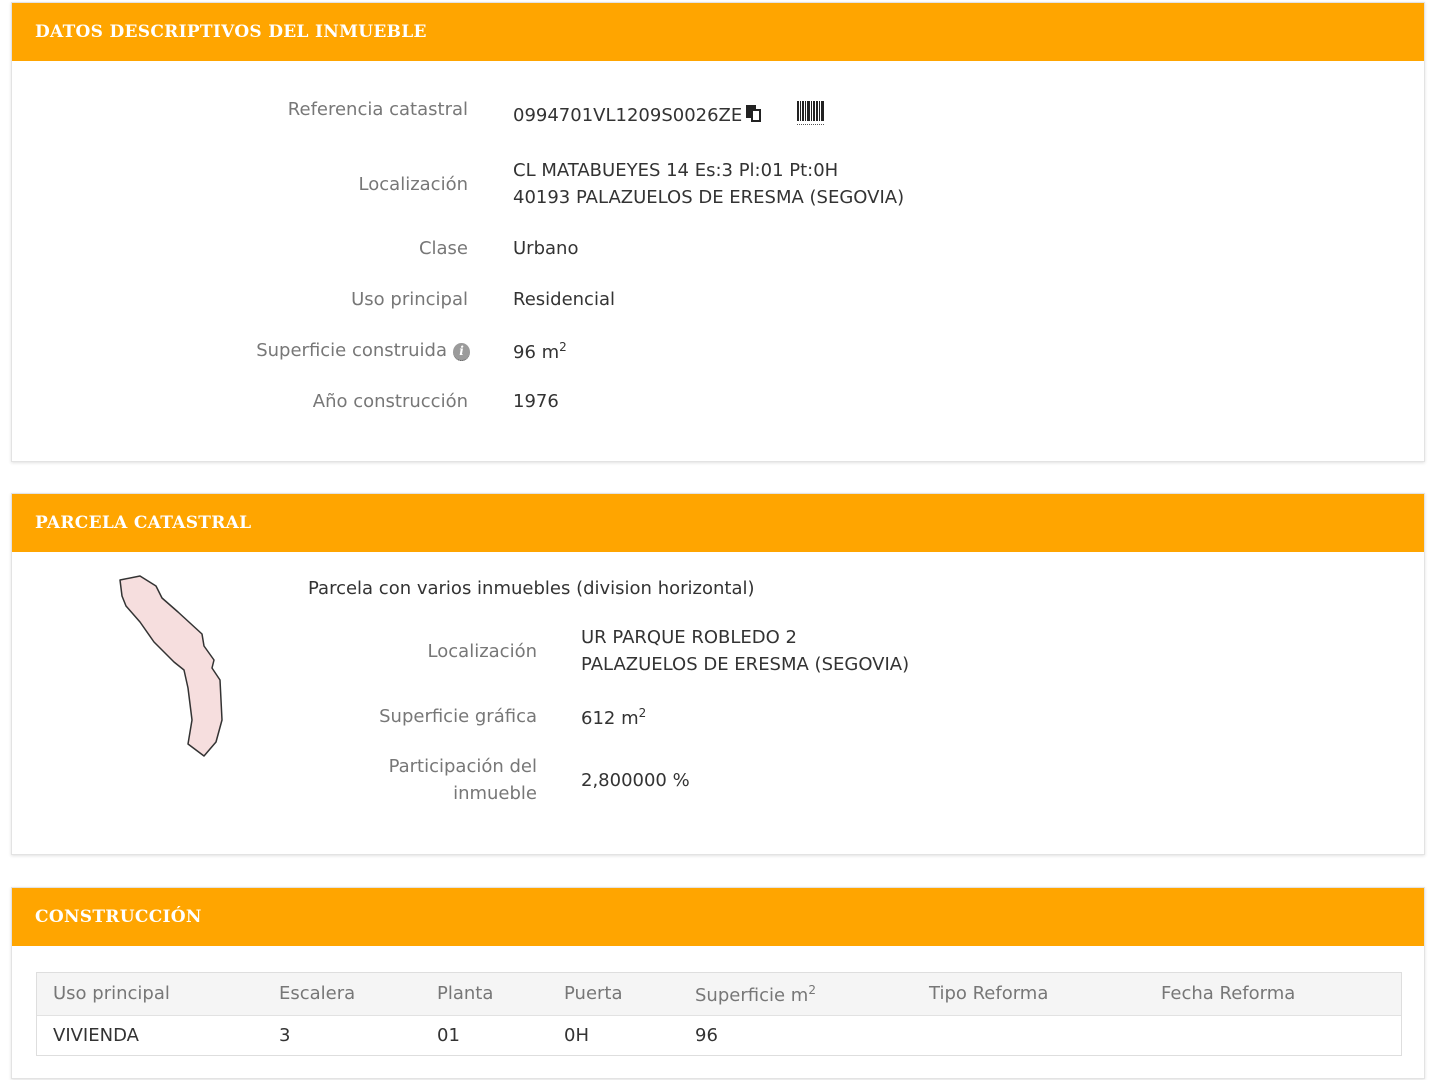 The width and height of the screenshot is (1441, 1080). I want to click on col-tipo-reforma: Tipo Reforma, so click(989, 993).